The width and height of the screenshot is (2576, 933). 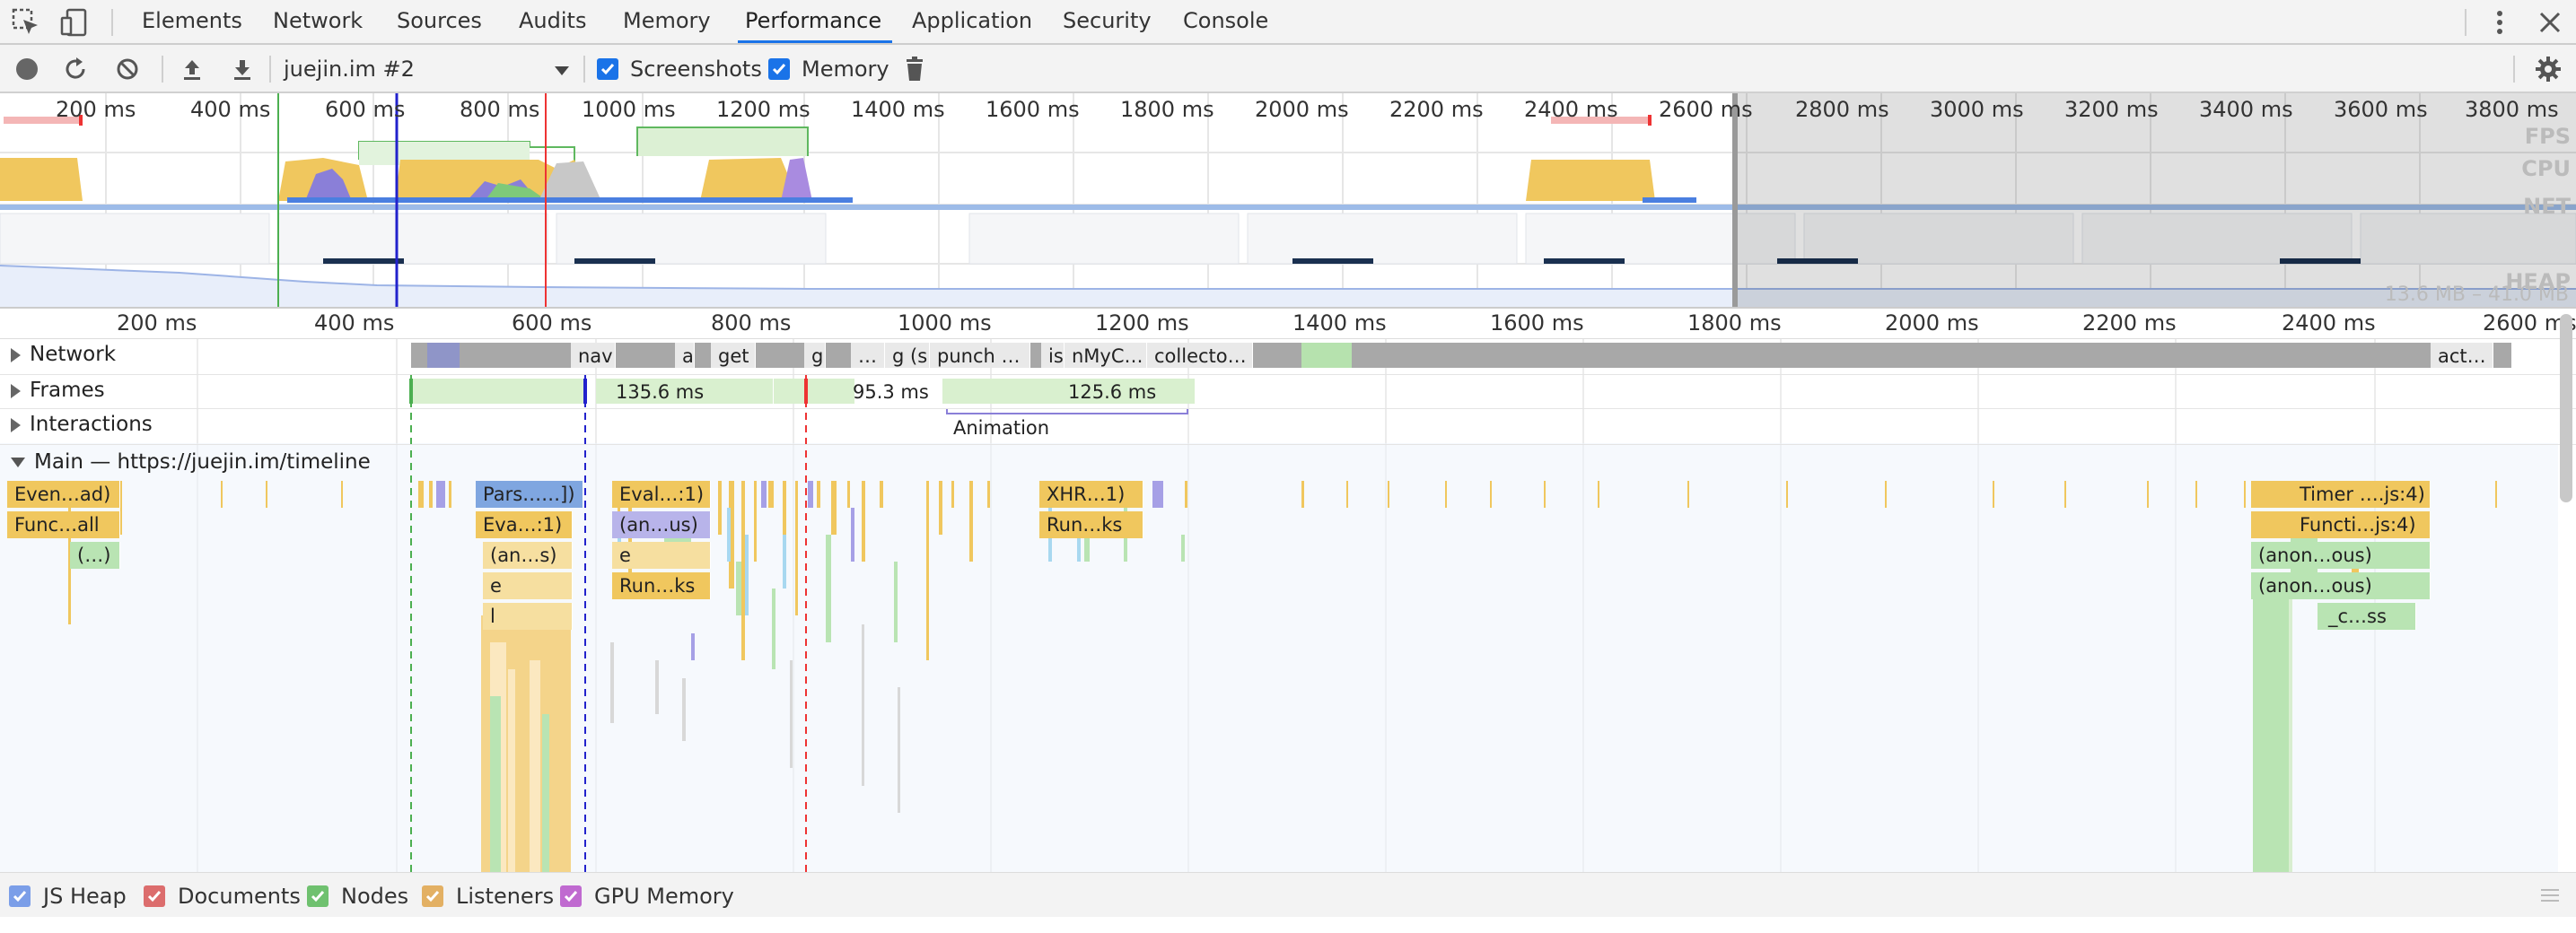 What do you see at coordinates (1069, 391) in the screenshot?
I see `frame-block: 125.6 ms` at bounding box center [1069, 391].